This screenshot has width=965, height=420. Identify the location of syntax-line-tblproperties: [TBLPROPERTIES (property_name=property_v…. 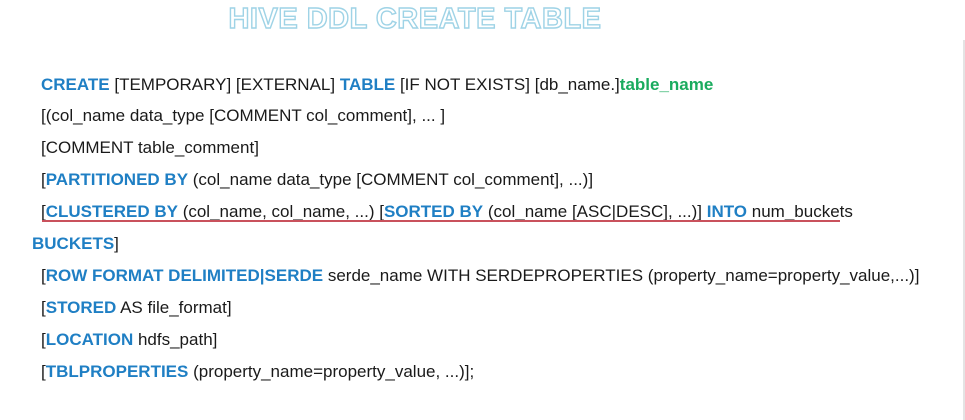
(257, 372).